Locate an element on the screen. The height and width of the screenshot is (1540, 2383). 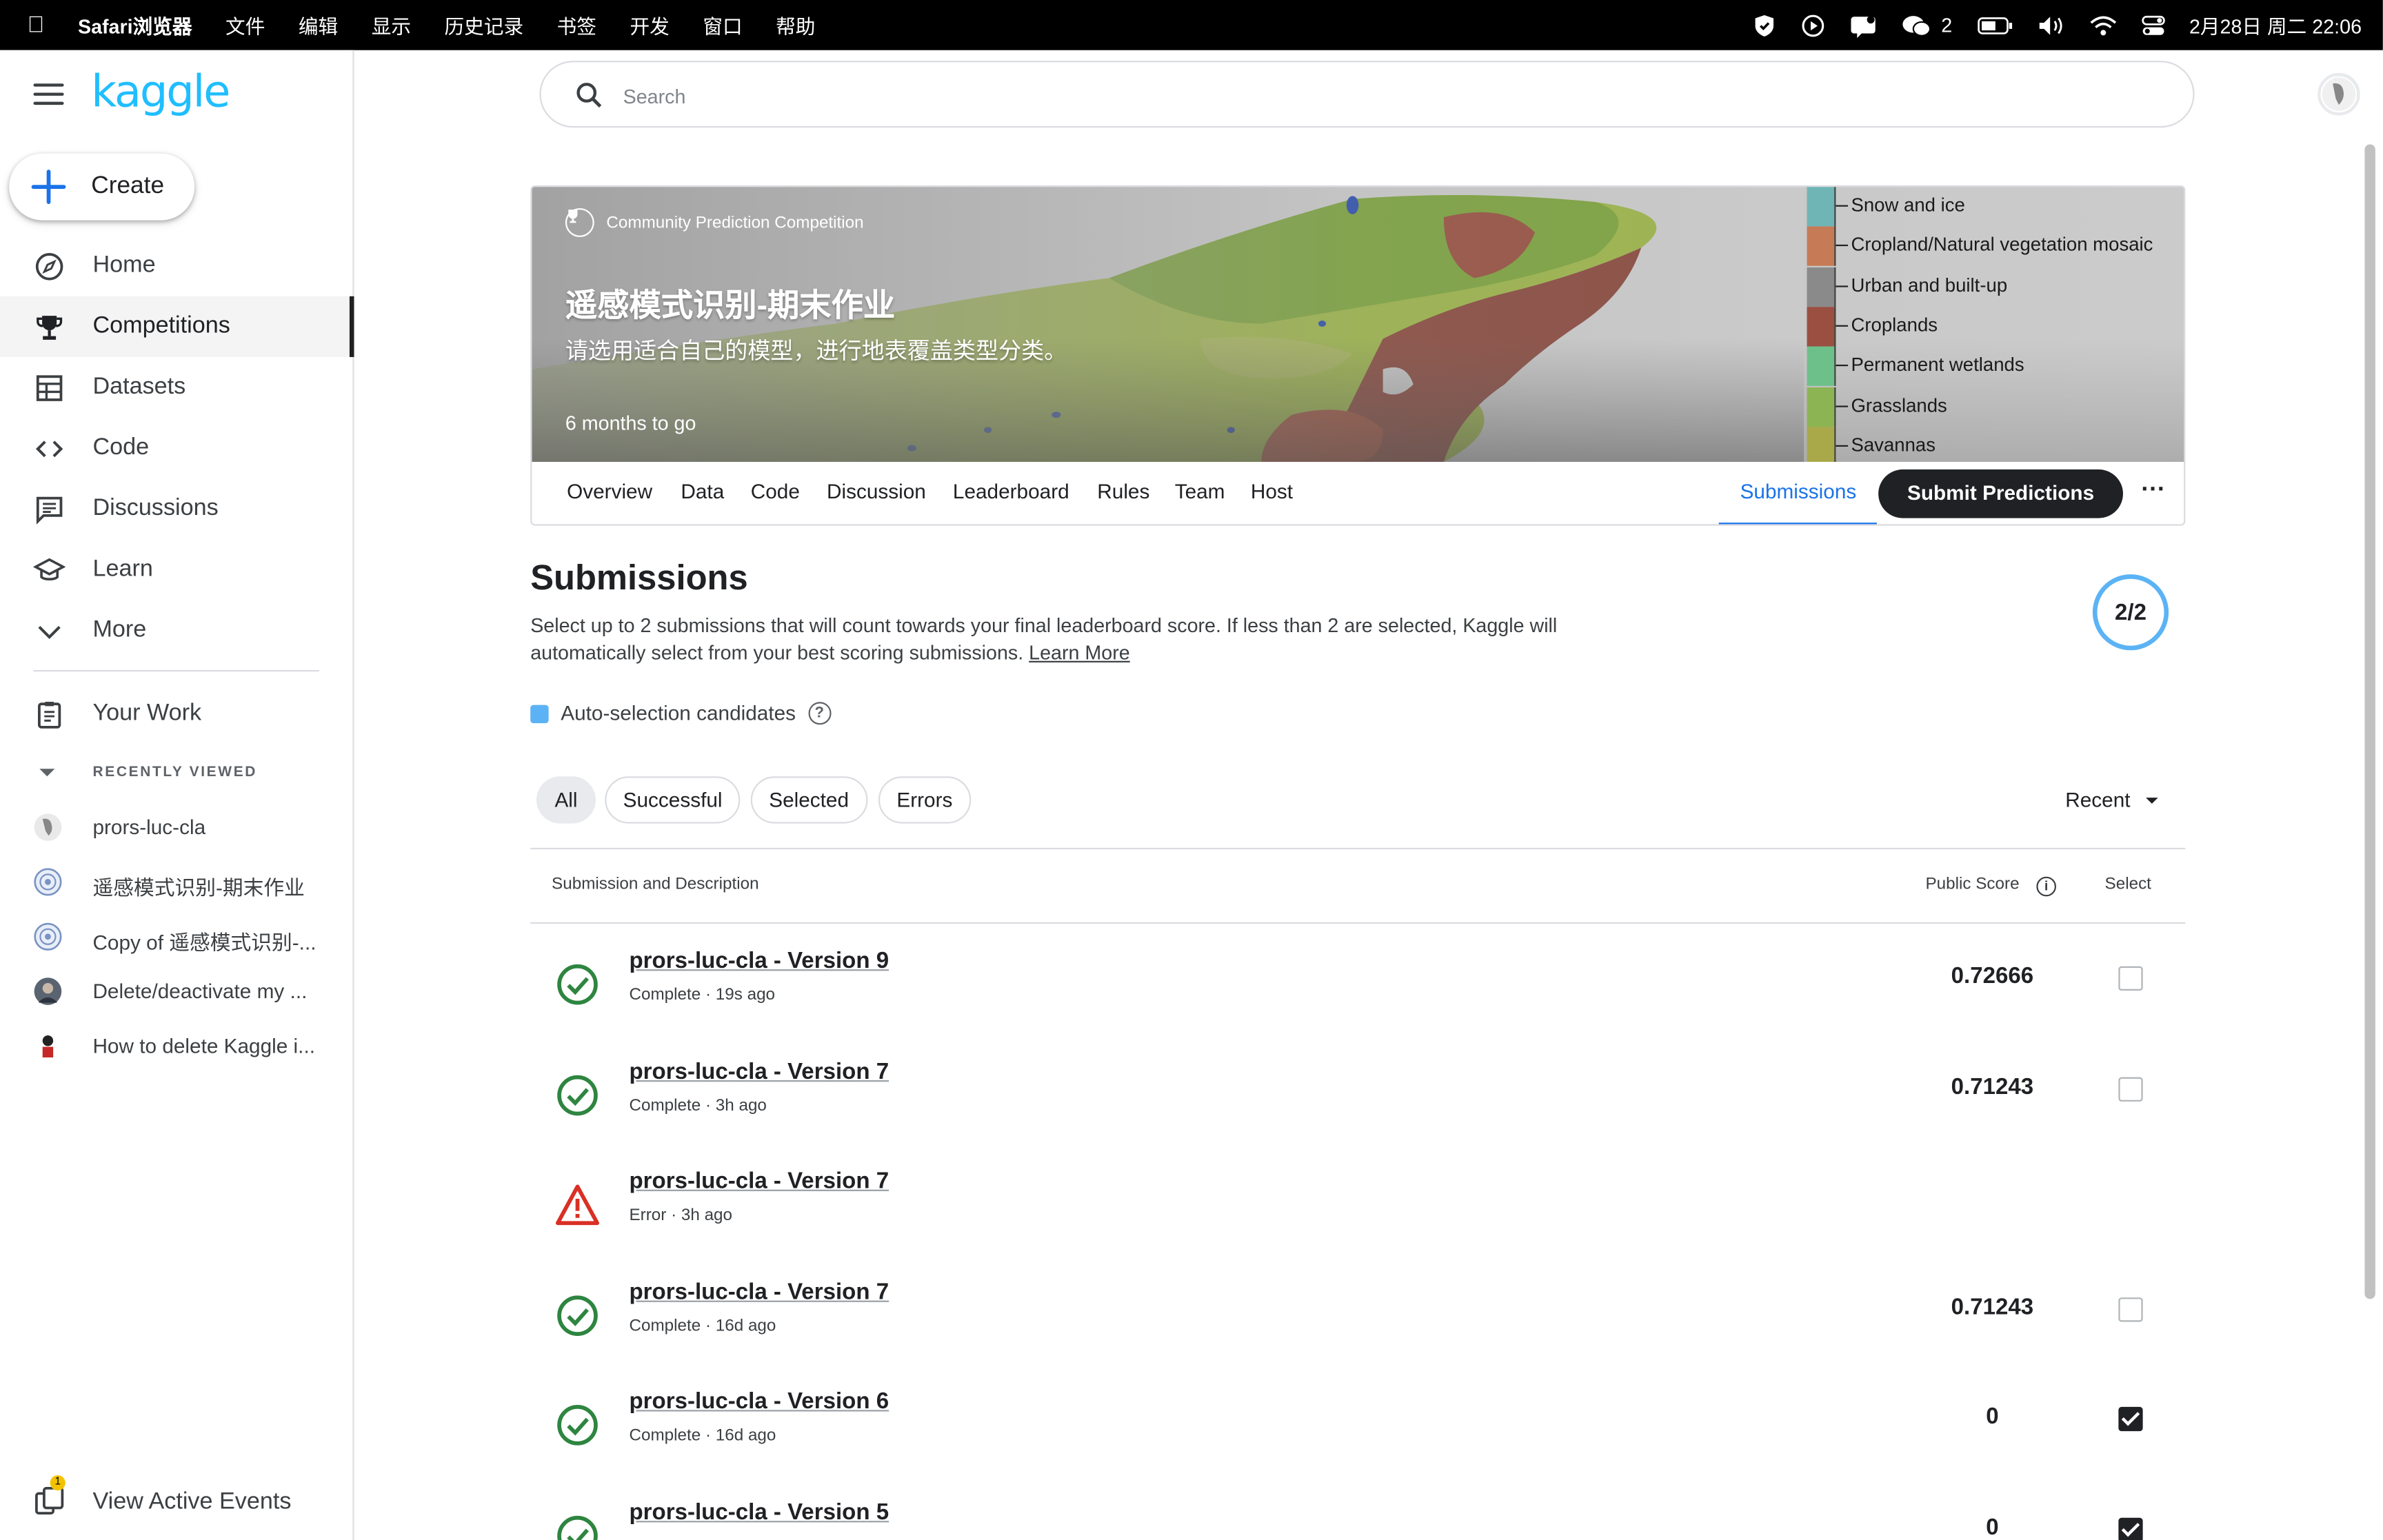
sidebar-item-competitions: Competitions is located at coordinates (177, 327).